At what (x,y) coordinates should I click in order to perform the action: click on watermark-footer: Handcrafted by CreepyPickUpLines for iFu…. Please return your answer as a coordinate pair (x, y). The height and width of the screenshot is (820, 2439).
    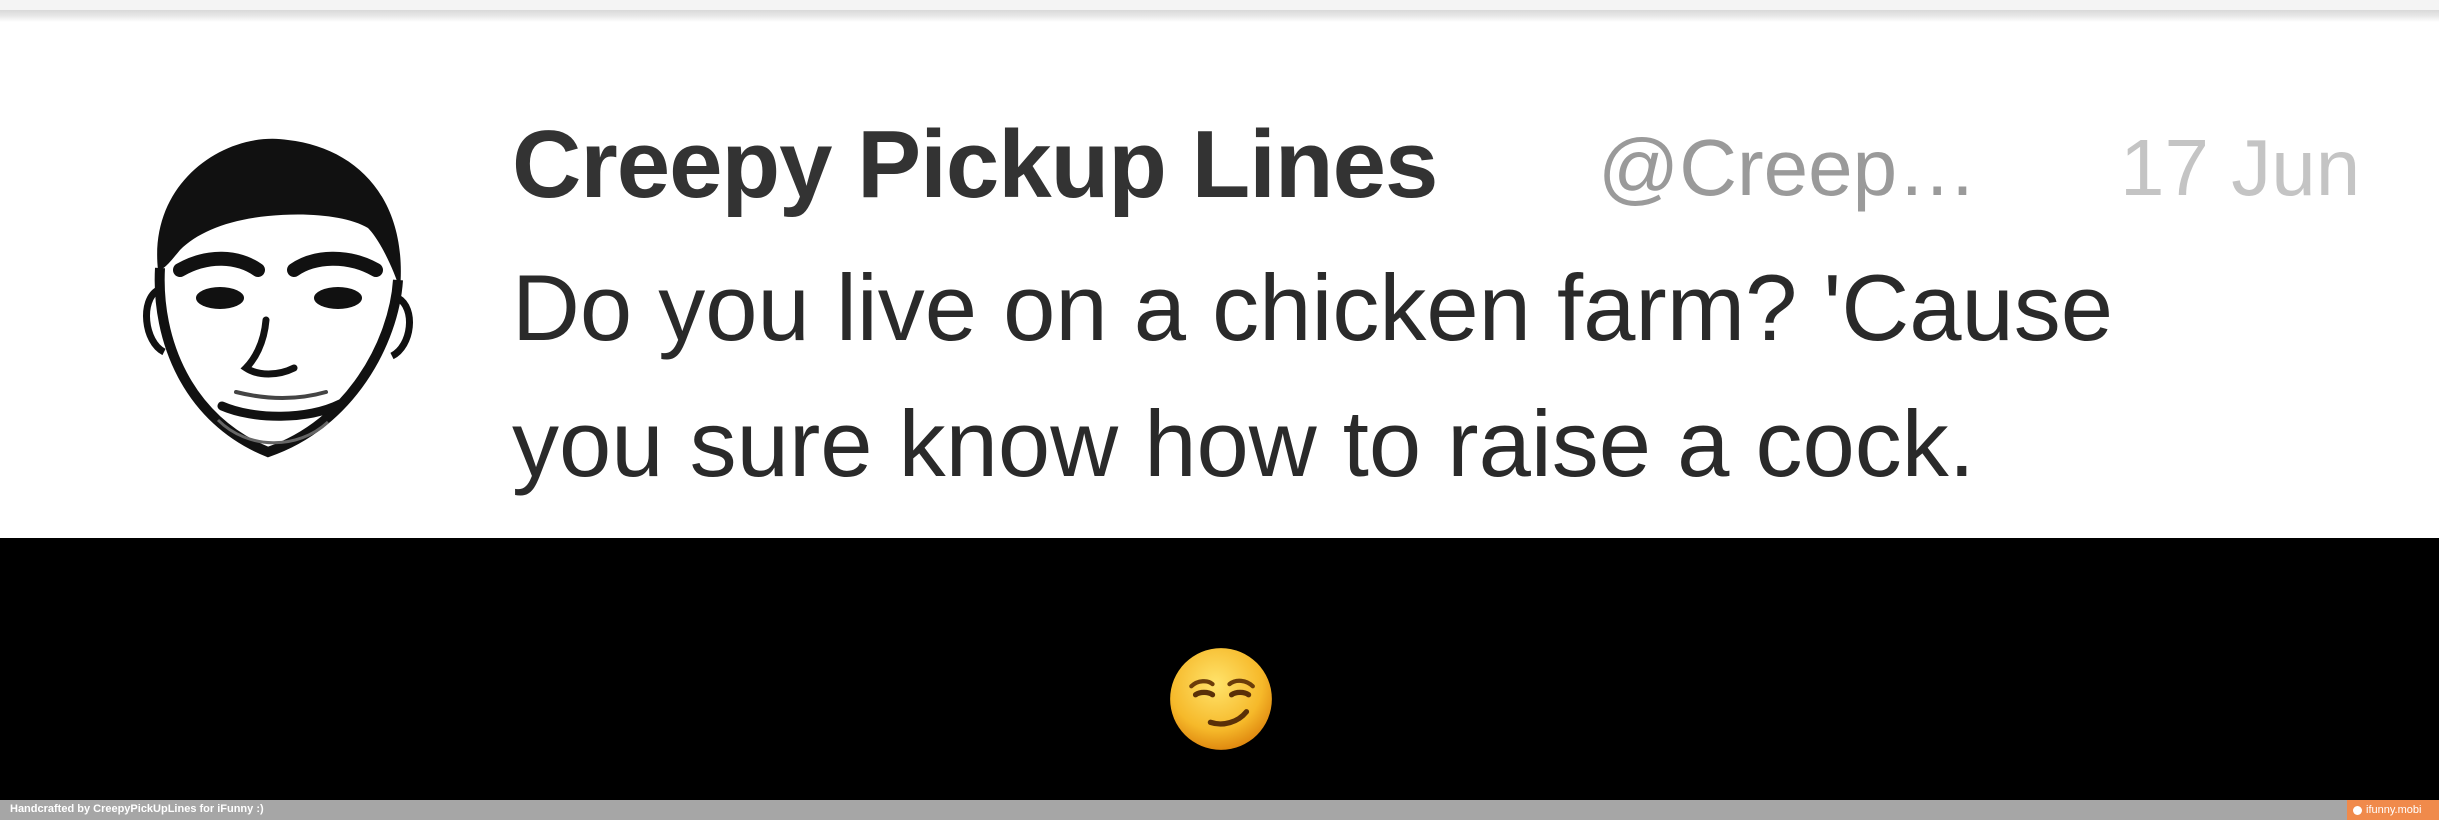
    Looking at the image, I should click on (1219, 810).